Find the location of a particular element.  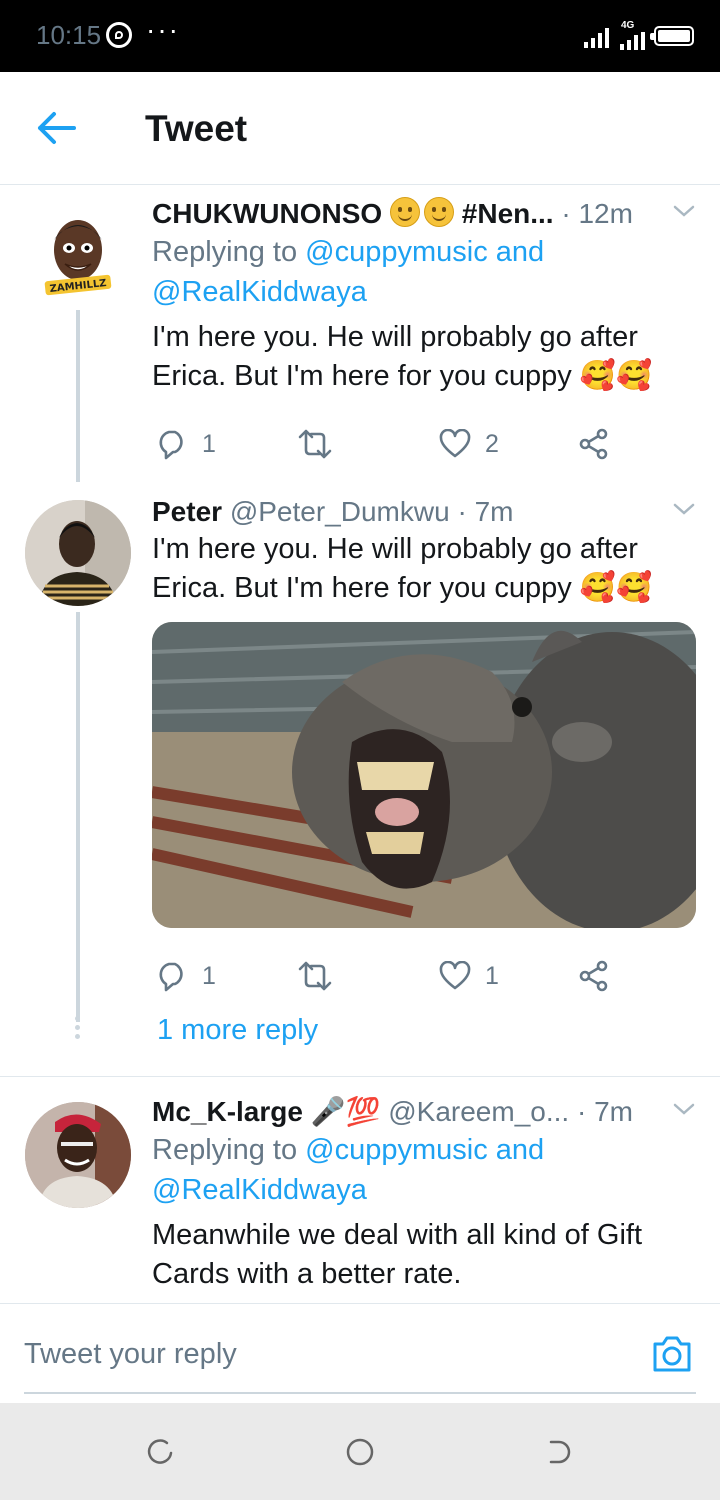

avatar: ZAMHILLZ is located at coordinates (78, 257).